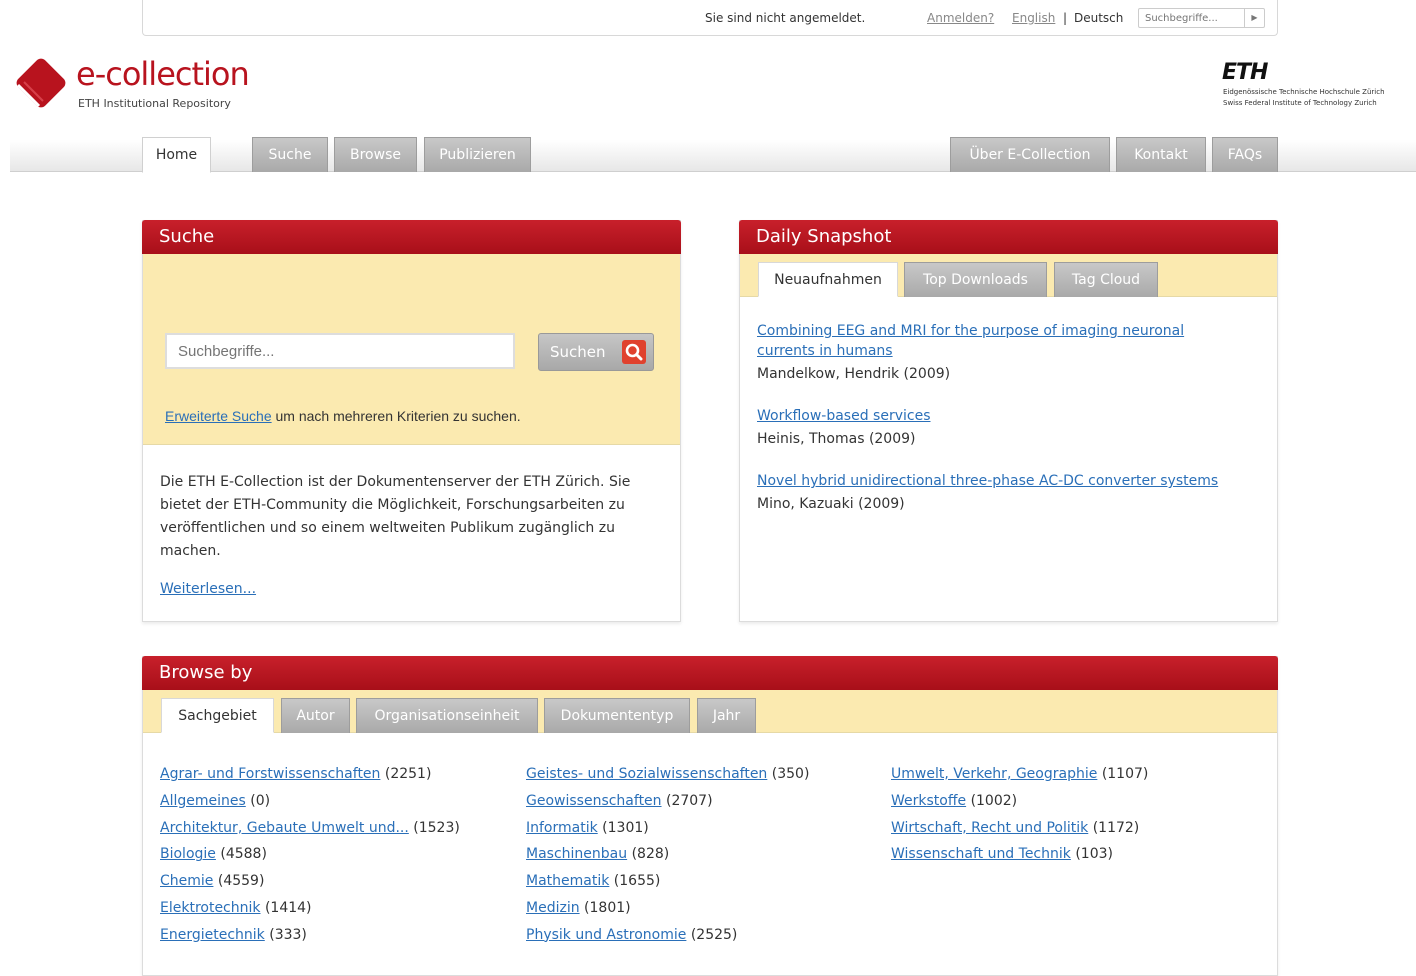 This screenshot has width=1416, height=976. What do you see at coordinates (567, 881) in the screenshot?
I see `subject-link: Mathematik` at bounding box center [567, 881].